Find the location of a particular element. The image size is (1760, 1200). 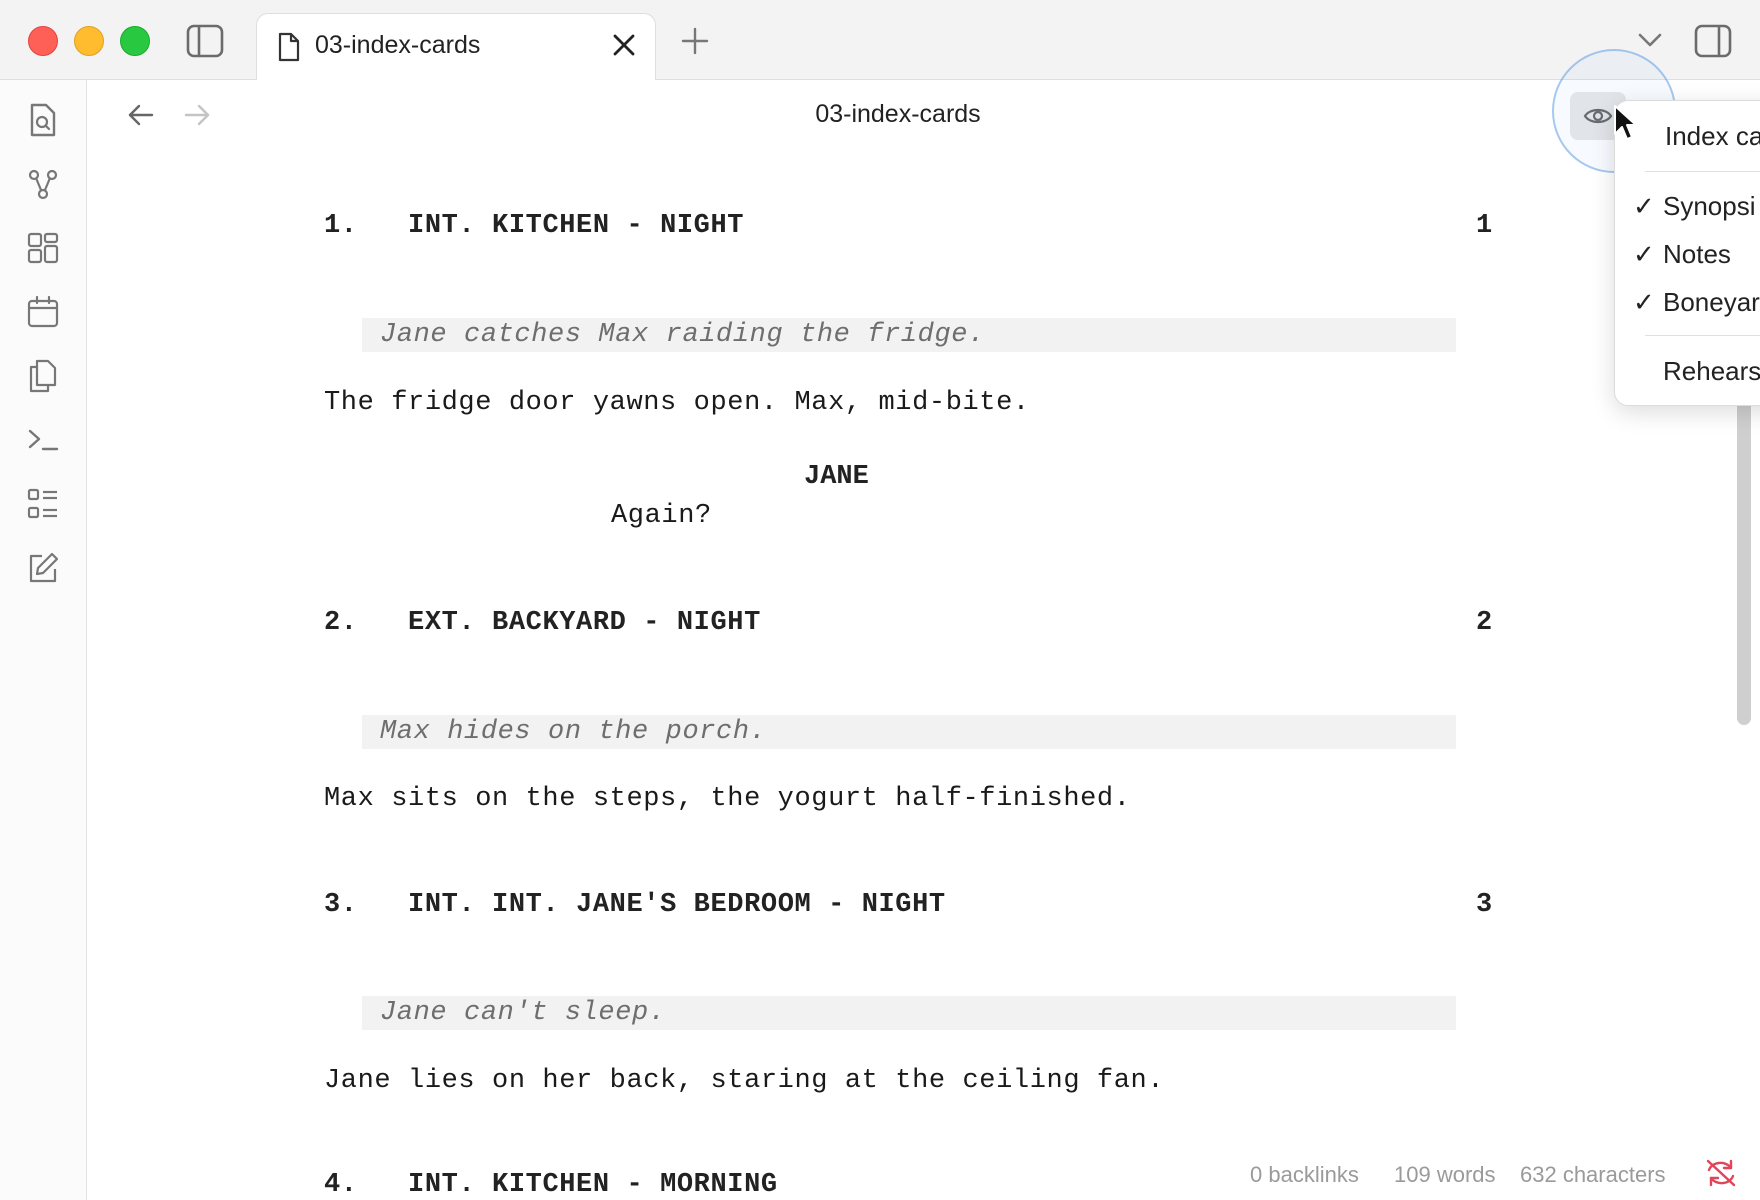

scene-heading-text: INT. INT. JANE'S BEDROOM - NIGHT is located at coordinates (677, 905).